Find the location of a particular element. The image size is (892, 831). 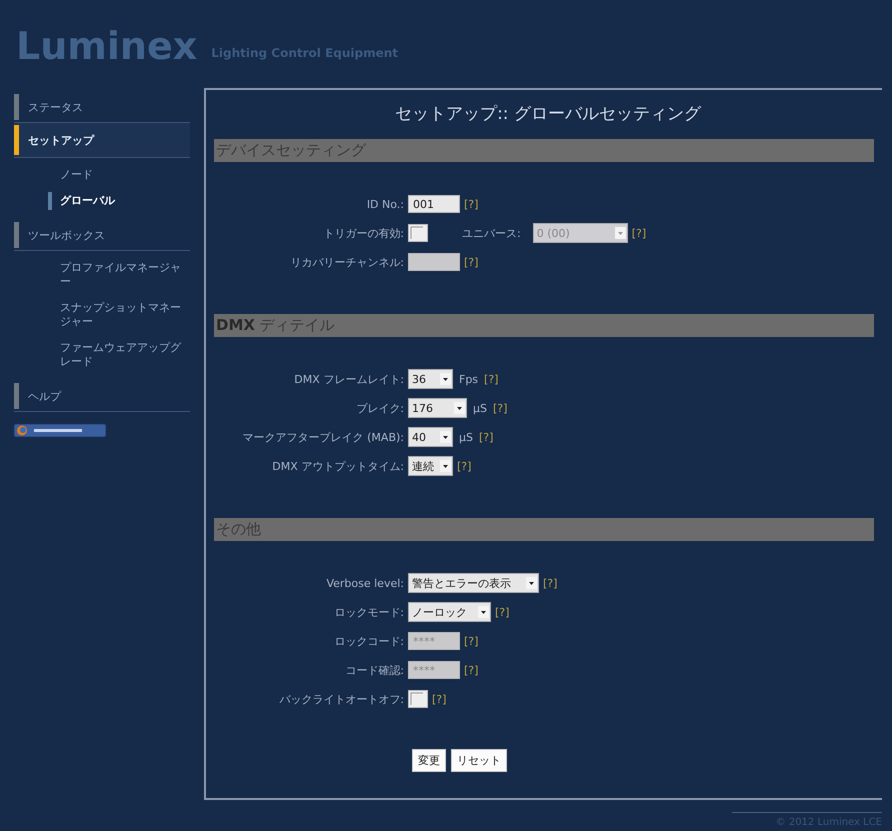

input-field: 001 is located at coordinates (434, 204).